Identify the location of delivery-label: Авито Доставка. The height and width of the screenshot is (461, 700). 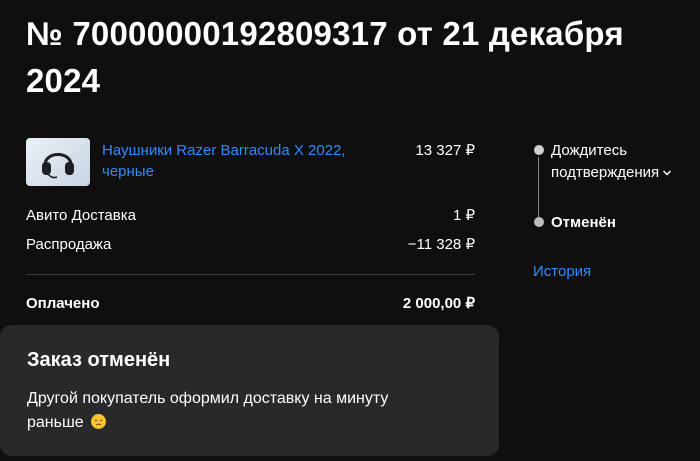
(81, 215).